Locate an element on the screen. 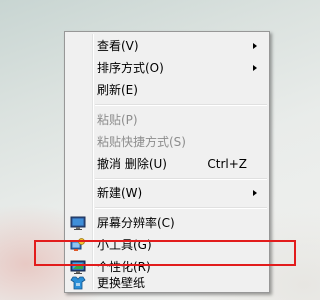 The image size is (320, 300). menu-item-sort-by: 排序方式(O) is located at coordinates (167, 68).